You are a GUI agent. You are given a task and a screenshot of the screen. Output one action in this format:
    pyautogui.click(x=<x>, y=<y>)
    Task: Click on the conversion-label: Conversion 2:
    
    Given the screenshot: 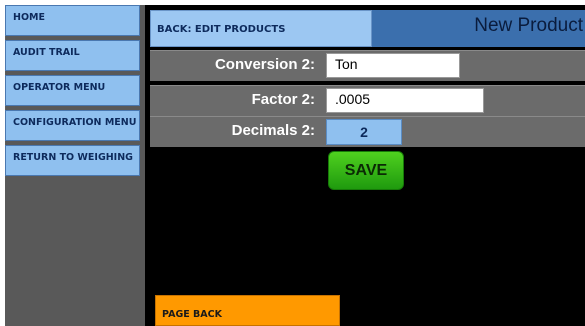 What is the action you would take?
    pyautogui.click(x=264, y=64)
    